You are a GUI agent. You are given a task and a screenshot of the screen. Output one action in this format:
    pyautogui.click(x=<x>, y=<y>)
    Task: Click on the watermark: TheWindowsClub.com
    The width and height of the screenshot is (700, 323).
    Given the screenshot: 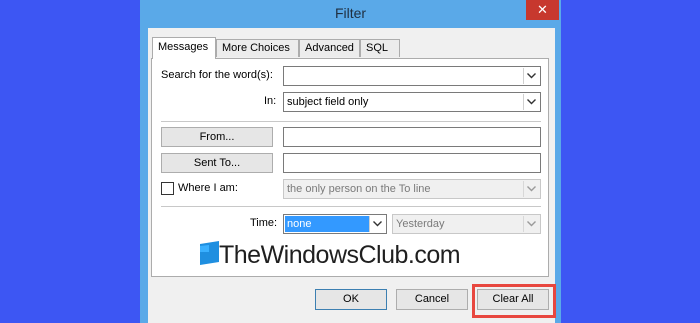 What is the action you would take?
    pyautogui.click(x=398, y=256)
    